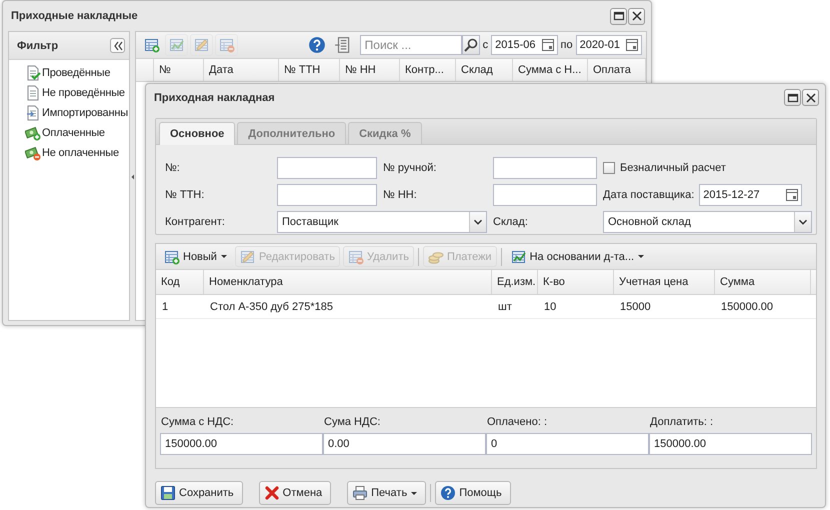 The width and height of the screenshot is (830, 510). What do you see at coordinates (664, 282) in the screenshot?
I see `column-header: Учетная цена` at bounding box center [664, 282].